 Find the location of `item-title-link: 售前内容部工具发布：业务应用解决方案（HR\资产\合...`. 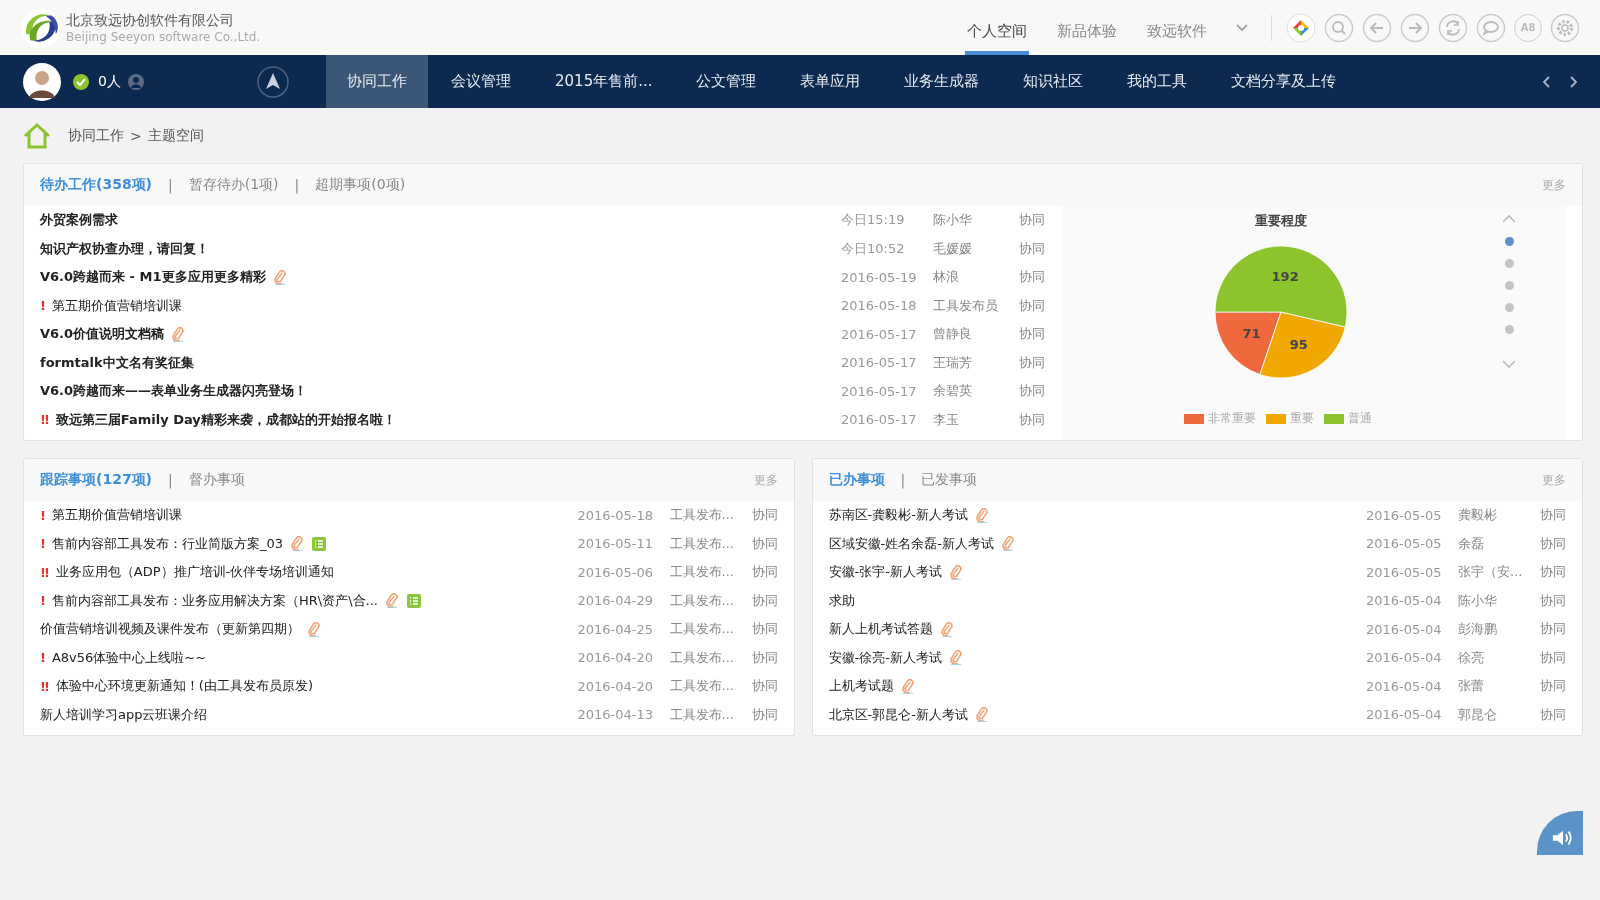

item-title-link: 售前内容部工具发布：业务应用解决方案（HR\资产\合... is located at coordinates (214, 600).